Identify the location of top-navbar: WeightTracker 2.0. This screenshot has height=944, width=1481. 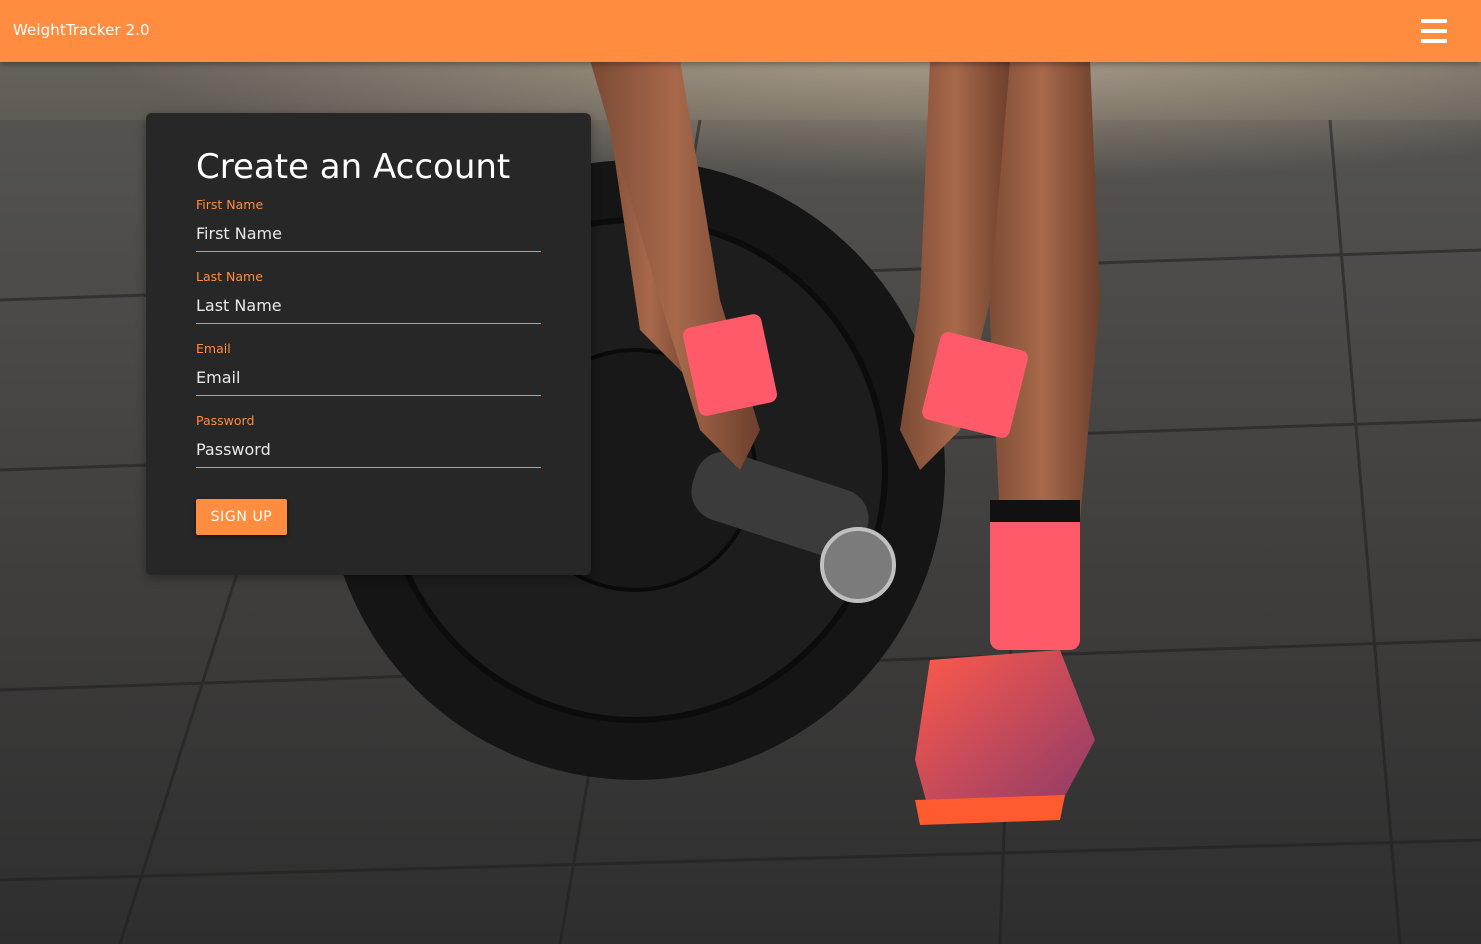
(740, 31).